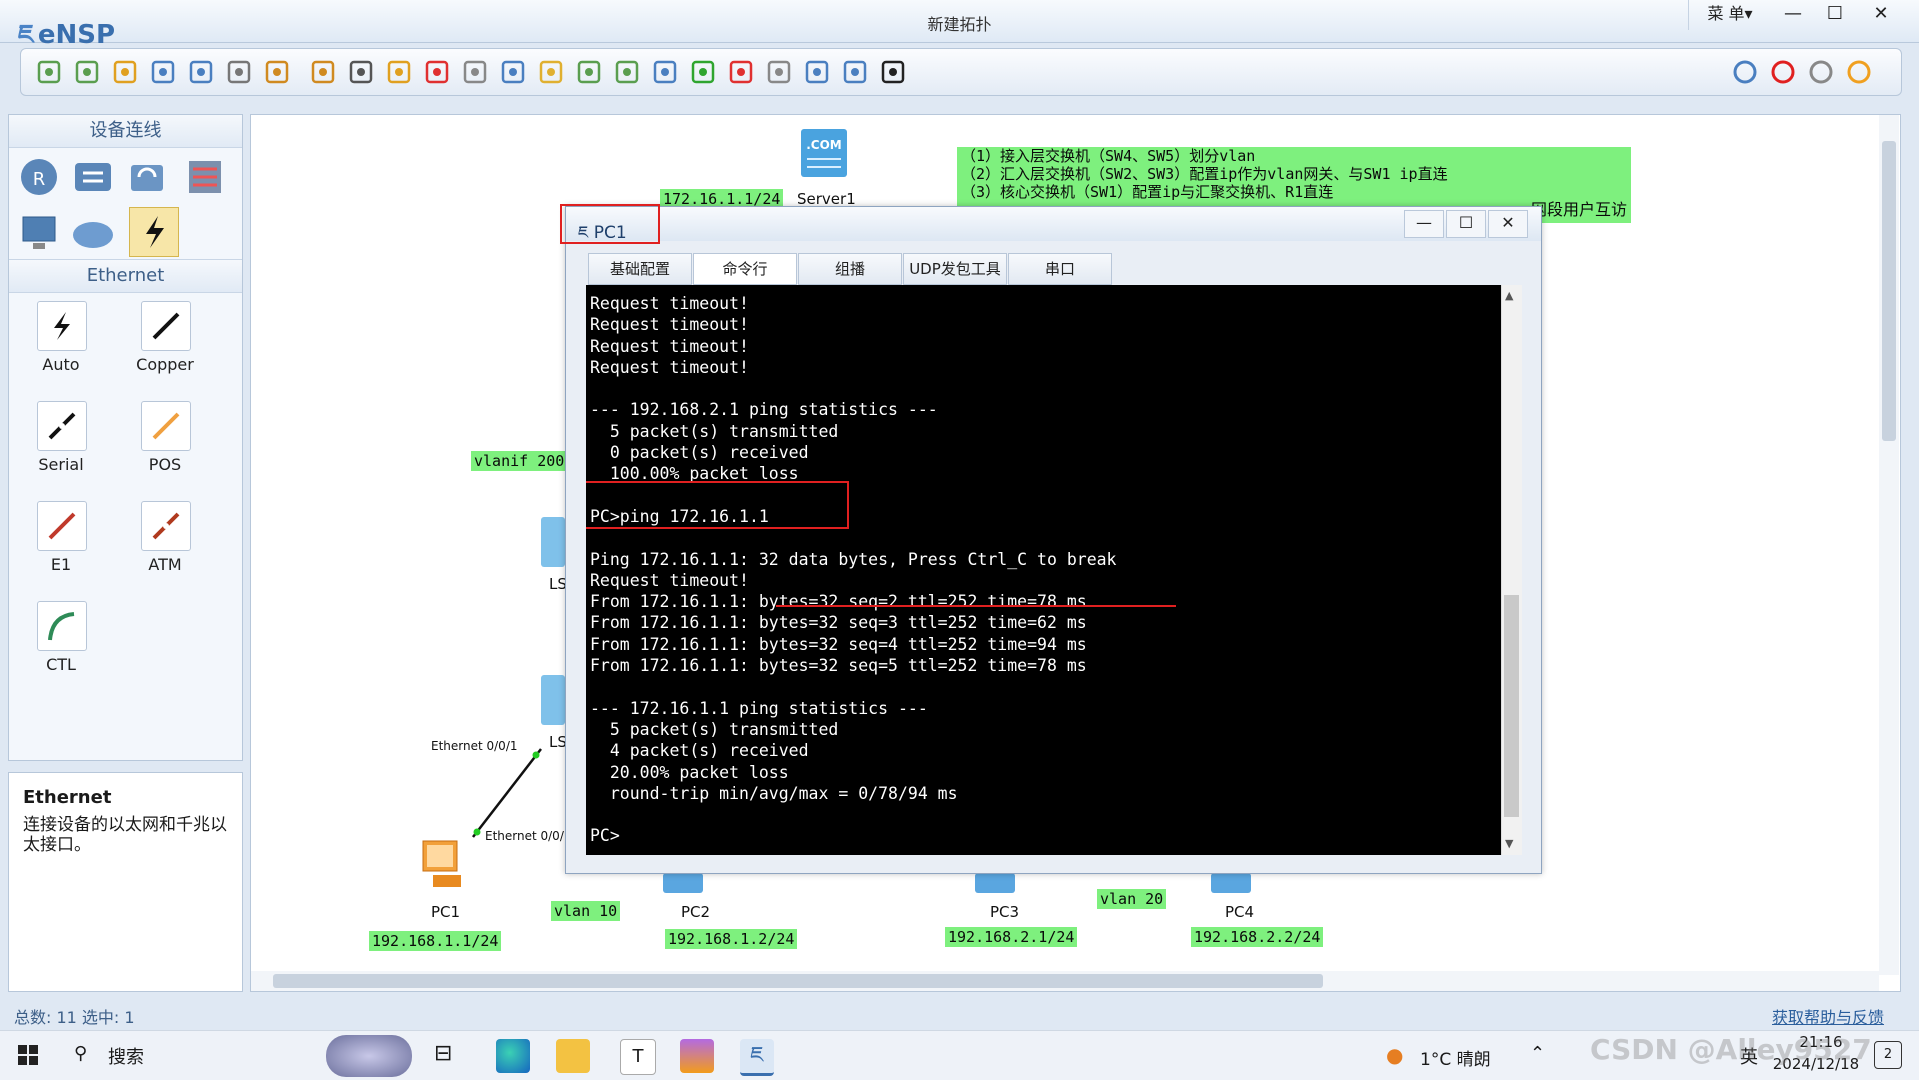 This screenshot has height=1080, width=1919. Describe the element at coordinates (1508, 224) in the screenshot. I see `console-close-button: ✕` at that location.